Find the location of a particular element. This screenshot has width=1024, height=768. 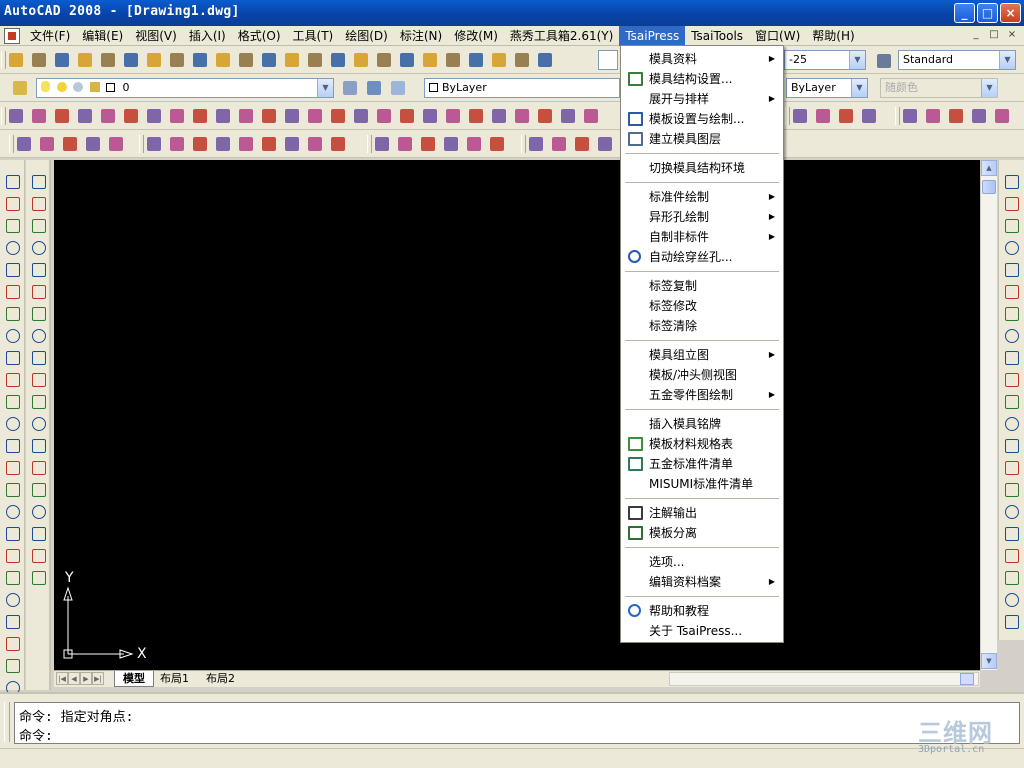

menu-13: 帮助(H) is located at coordinates (833, 36).